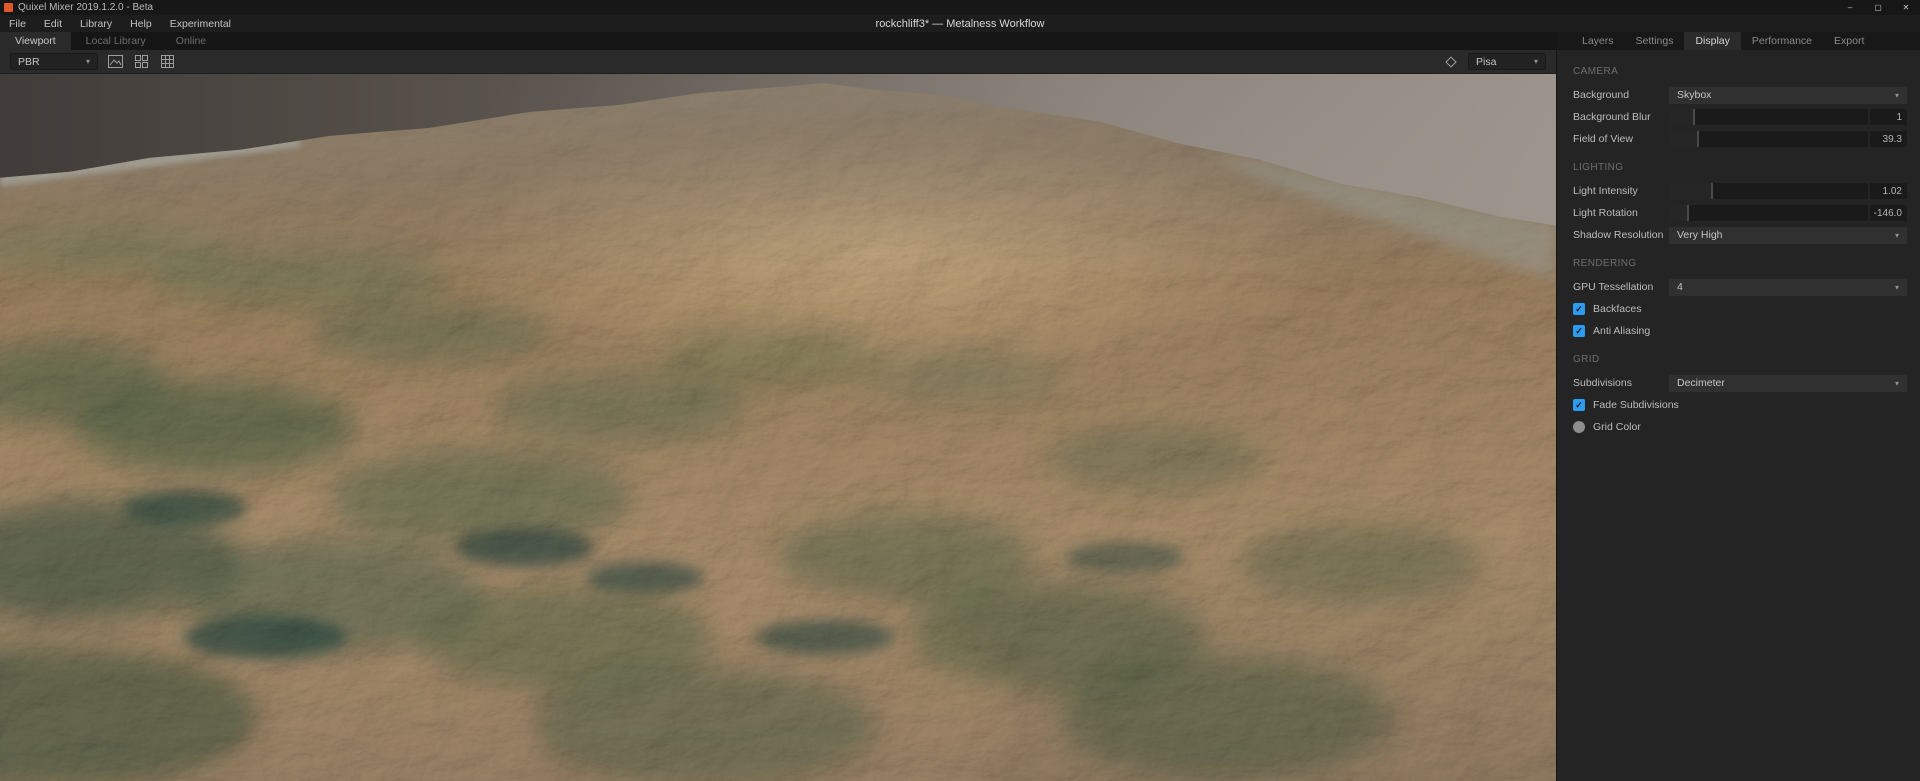  I want to click on minimize-button: –, so click(1850, 7).